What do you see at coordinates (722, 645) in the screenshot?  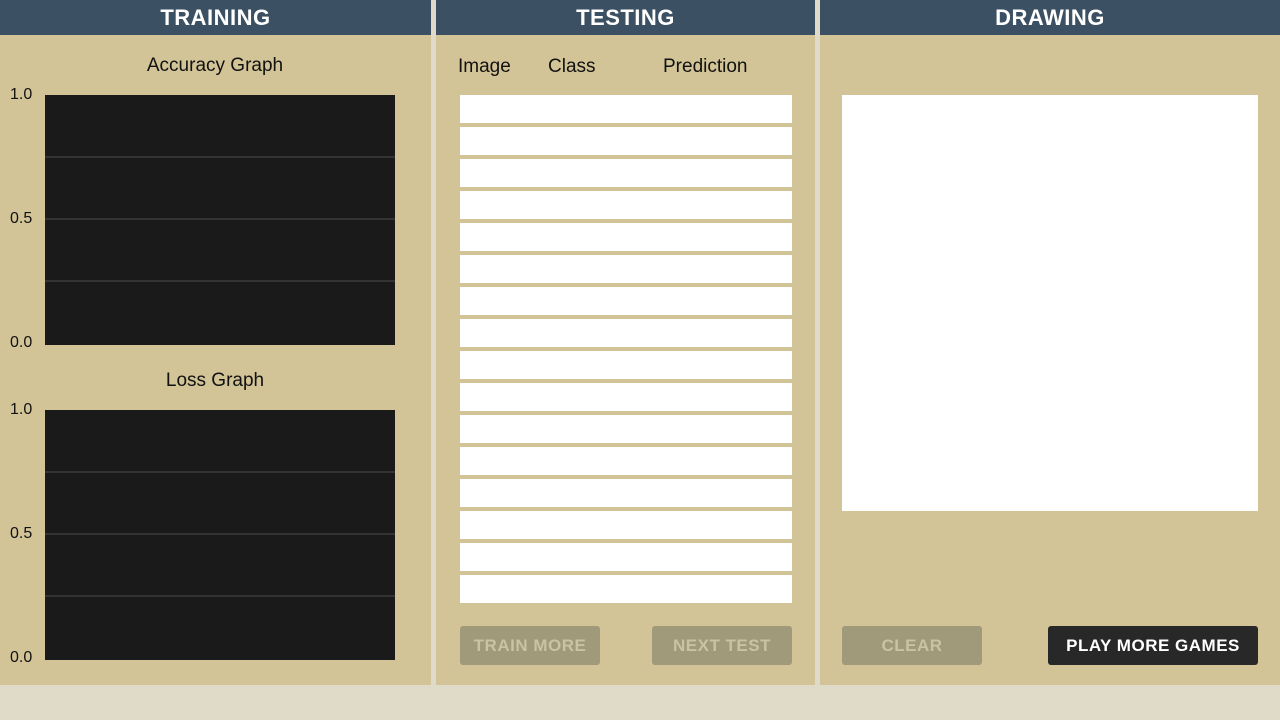 I see `next-test-button: NEXT TEST` at bounding box center [722, 645].